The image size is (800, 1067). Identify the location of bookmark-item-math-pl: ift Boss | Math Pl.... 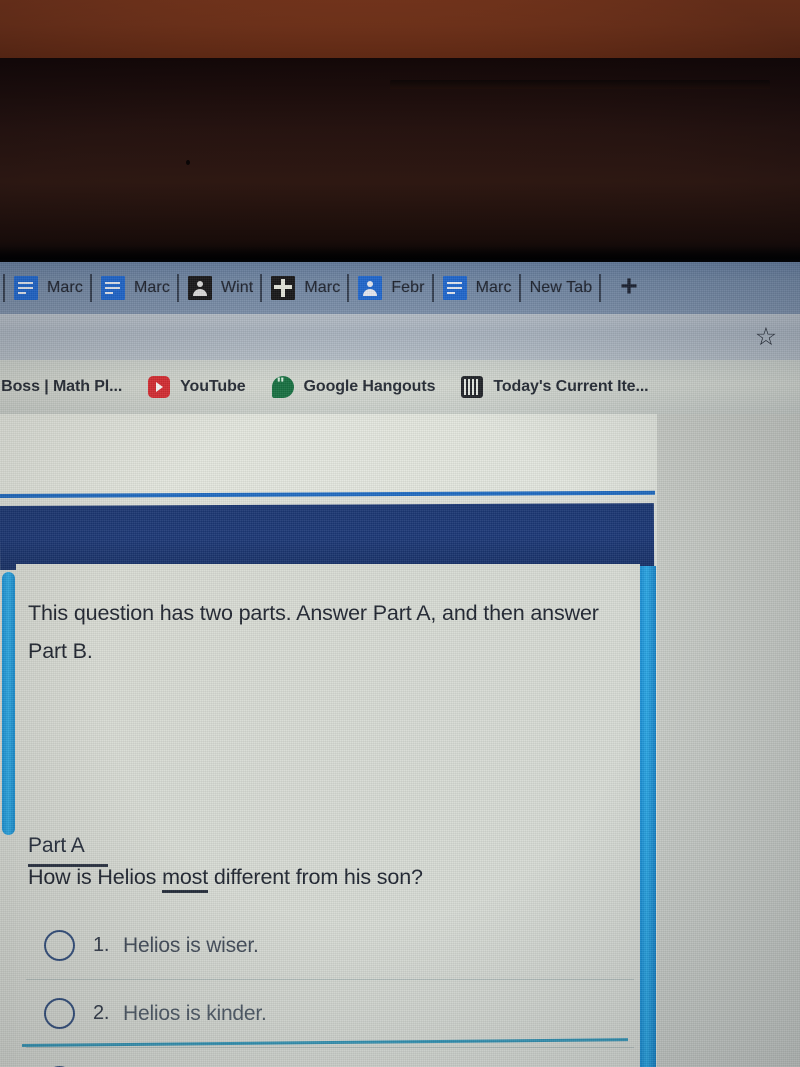
(61, 387).